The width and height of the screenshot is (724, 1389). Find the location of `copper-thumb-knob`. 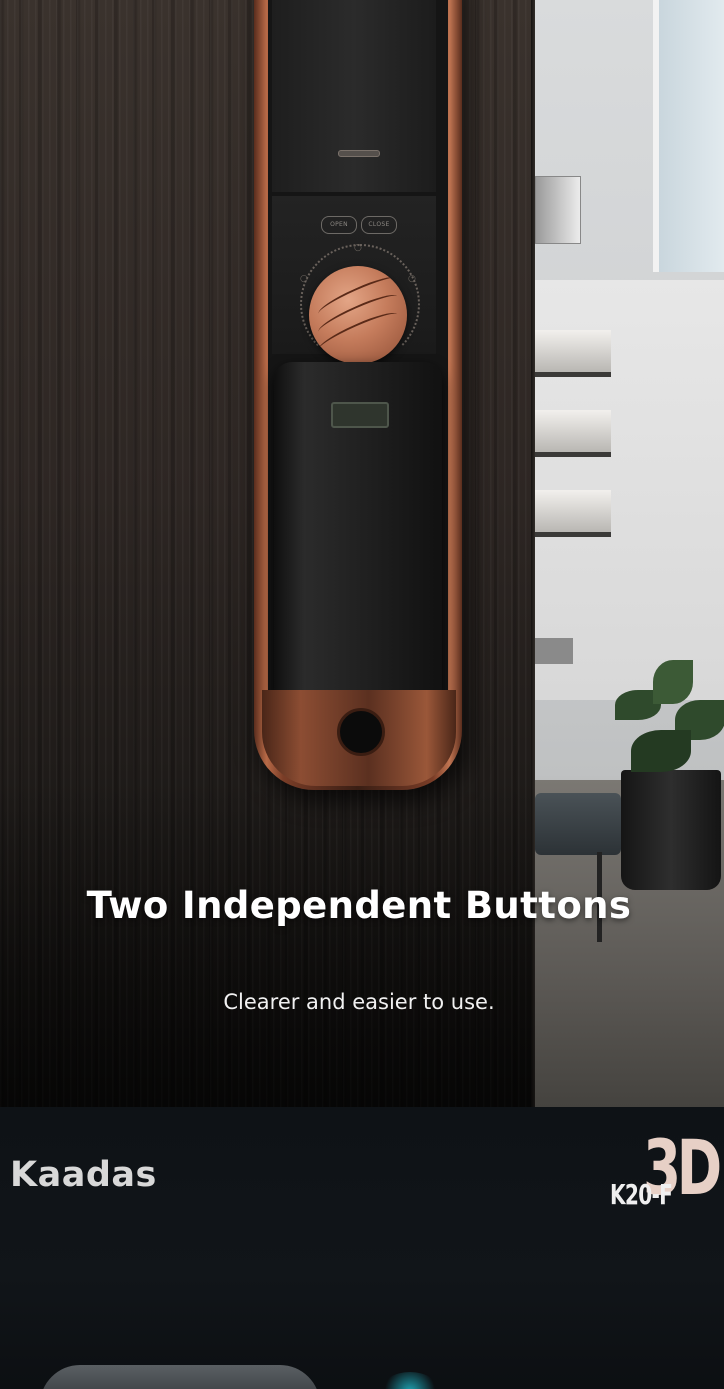

copper-thumb-knob is located at coordinates (358, 315).